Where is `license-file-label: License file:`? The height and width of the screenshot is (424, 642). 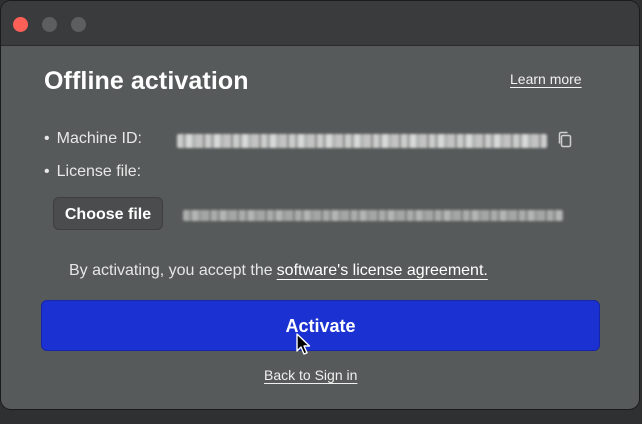
license-file-label: License file: is located at coordinates (99, 171).